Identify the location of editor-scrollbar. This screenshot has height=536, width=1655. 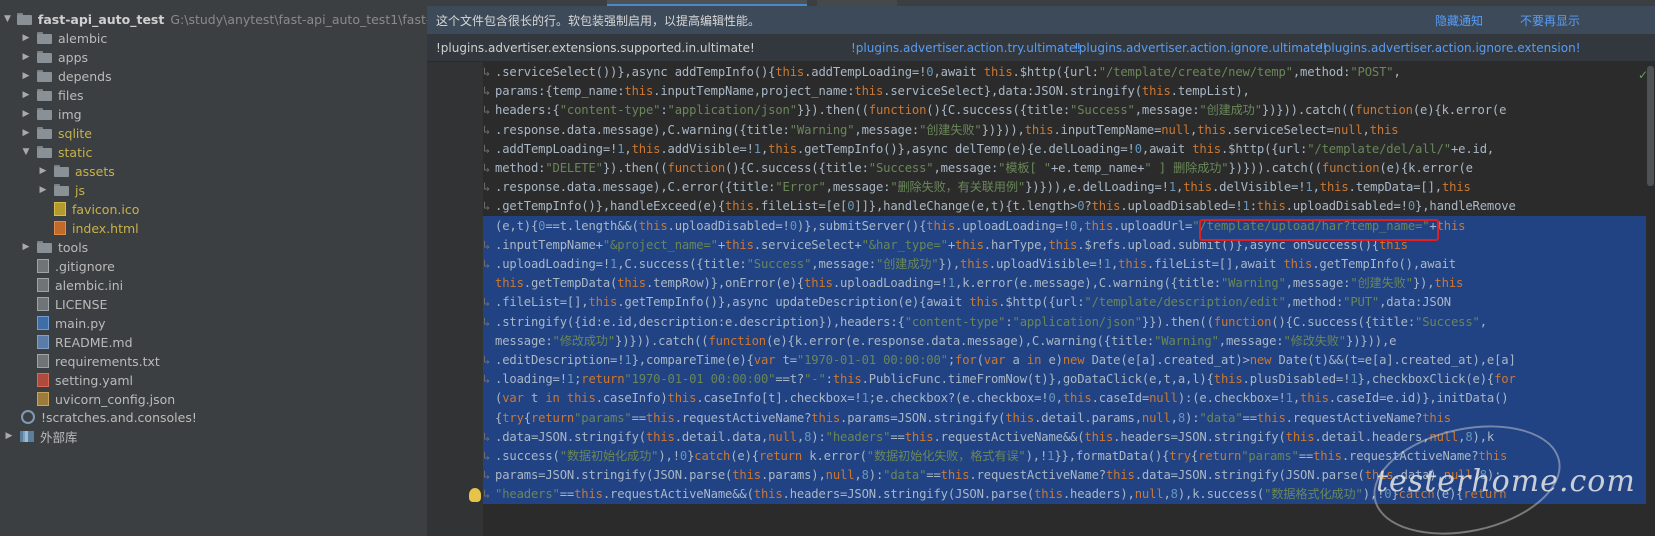
(1650, 299).